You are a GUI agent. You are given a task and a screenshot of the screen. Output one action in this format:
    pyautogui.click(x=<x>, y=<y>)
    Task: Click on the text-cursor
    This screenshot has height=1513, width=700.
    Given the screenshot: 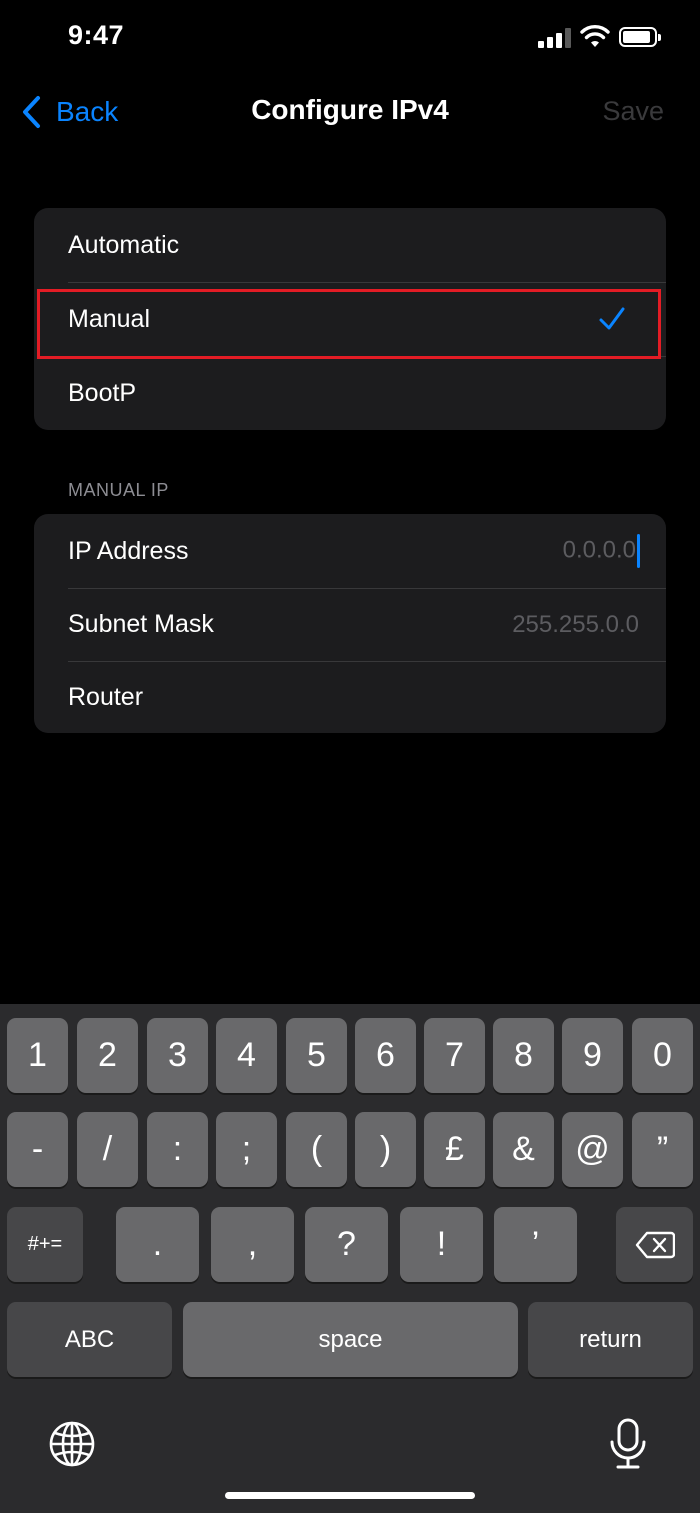 What is the action you would take?
    pyautogui.click(x=638, y=551)
    